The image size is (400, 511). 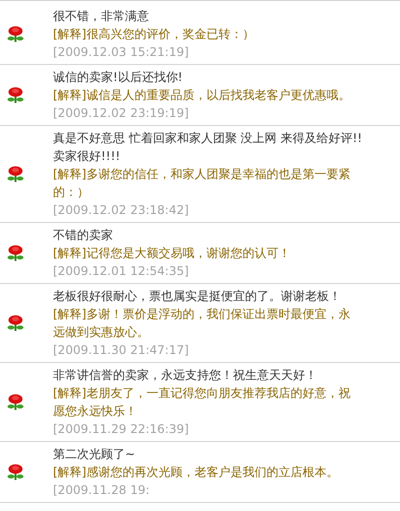 I want to click on seller-reply: [解释]记得您是大额交易哦，谢谢您的认可！, so click(x=172, y=253).